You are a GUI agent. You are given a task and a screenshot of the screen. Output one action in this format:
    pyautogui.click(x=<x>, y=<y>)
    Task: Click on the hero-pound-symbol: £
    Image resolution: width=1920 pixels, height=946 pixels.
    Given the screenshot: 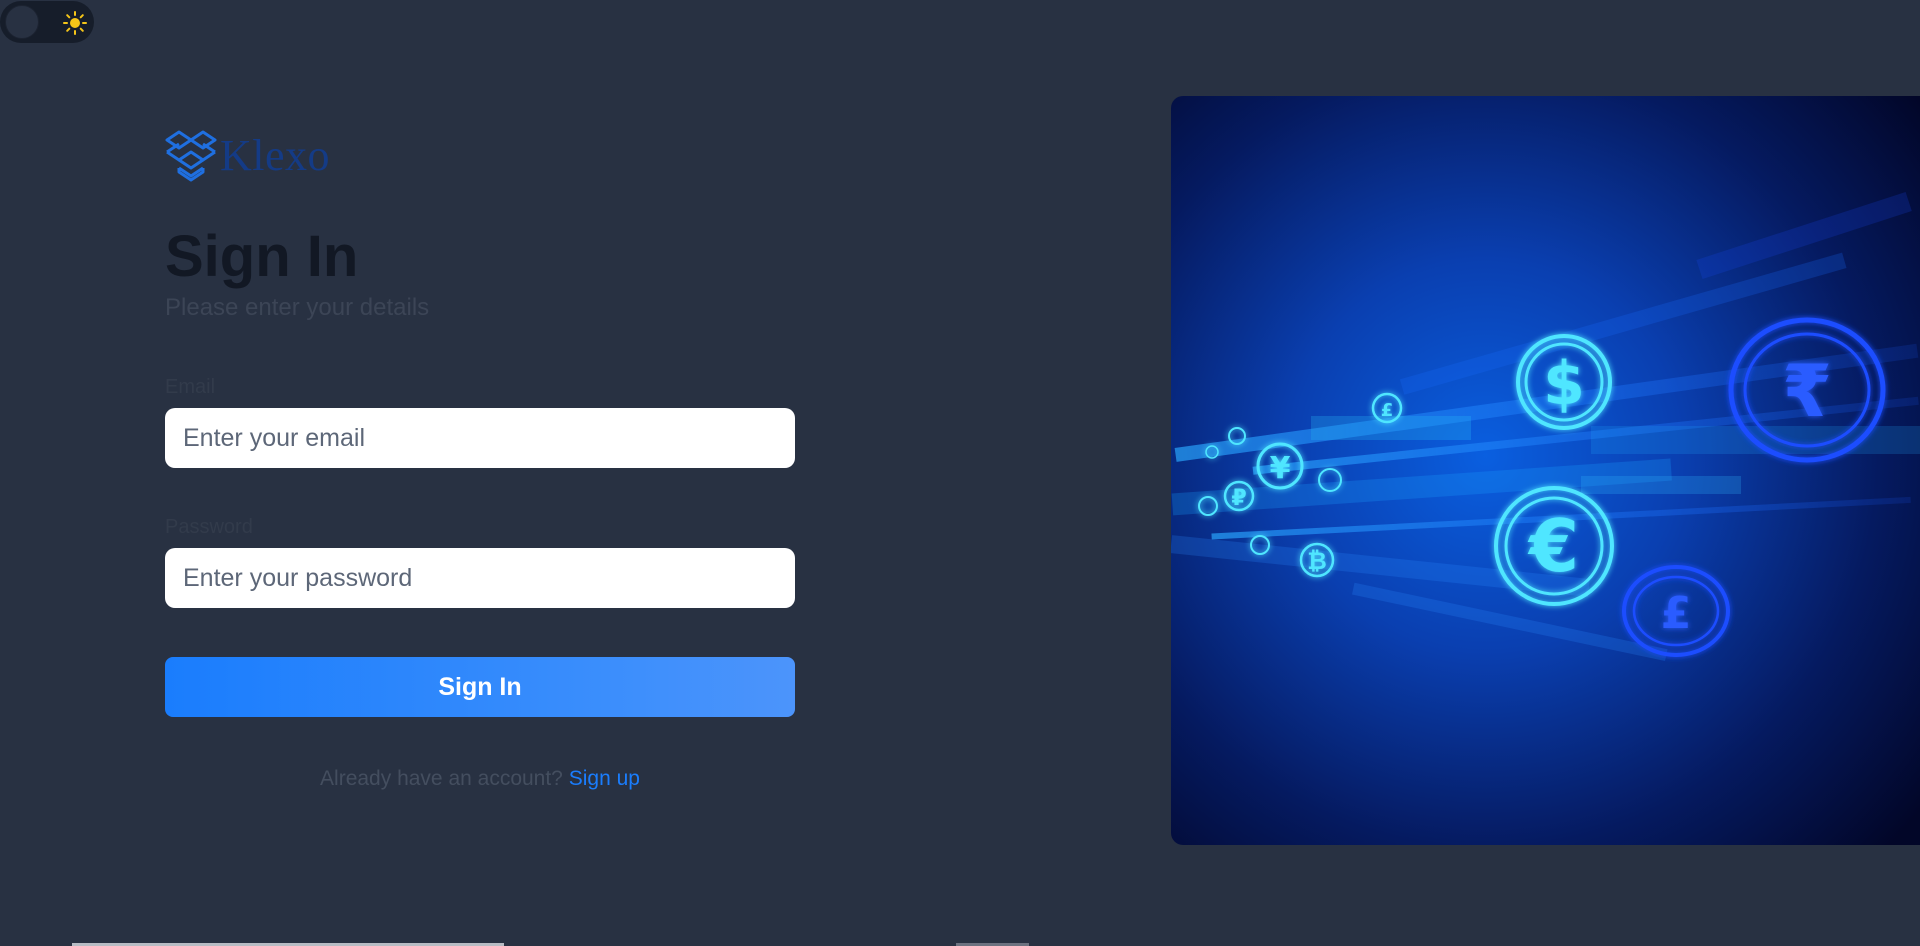 What is the action you would take?
    pyautogui.click(x=1676, y=613)
    